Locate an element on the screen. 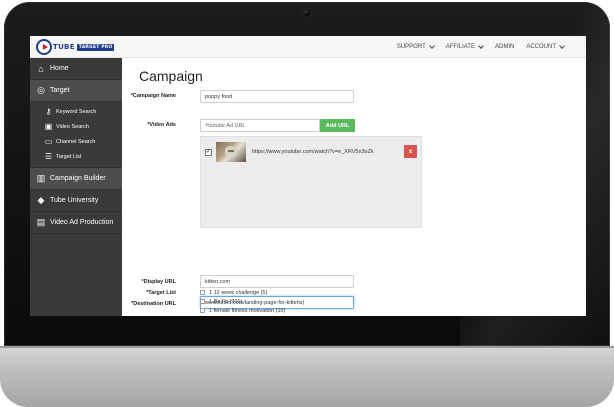 The image size is (614, 407). add-url-button: Add URL is located at coordinates (337, 125).